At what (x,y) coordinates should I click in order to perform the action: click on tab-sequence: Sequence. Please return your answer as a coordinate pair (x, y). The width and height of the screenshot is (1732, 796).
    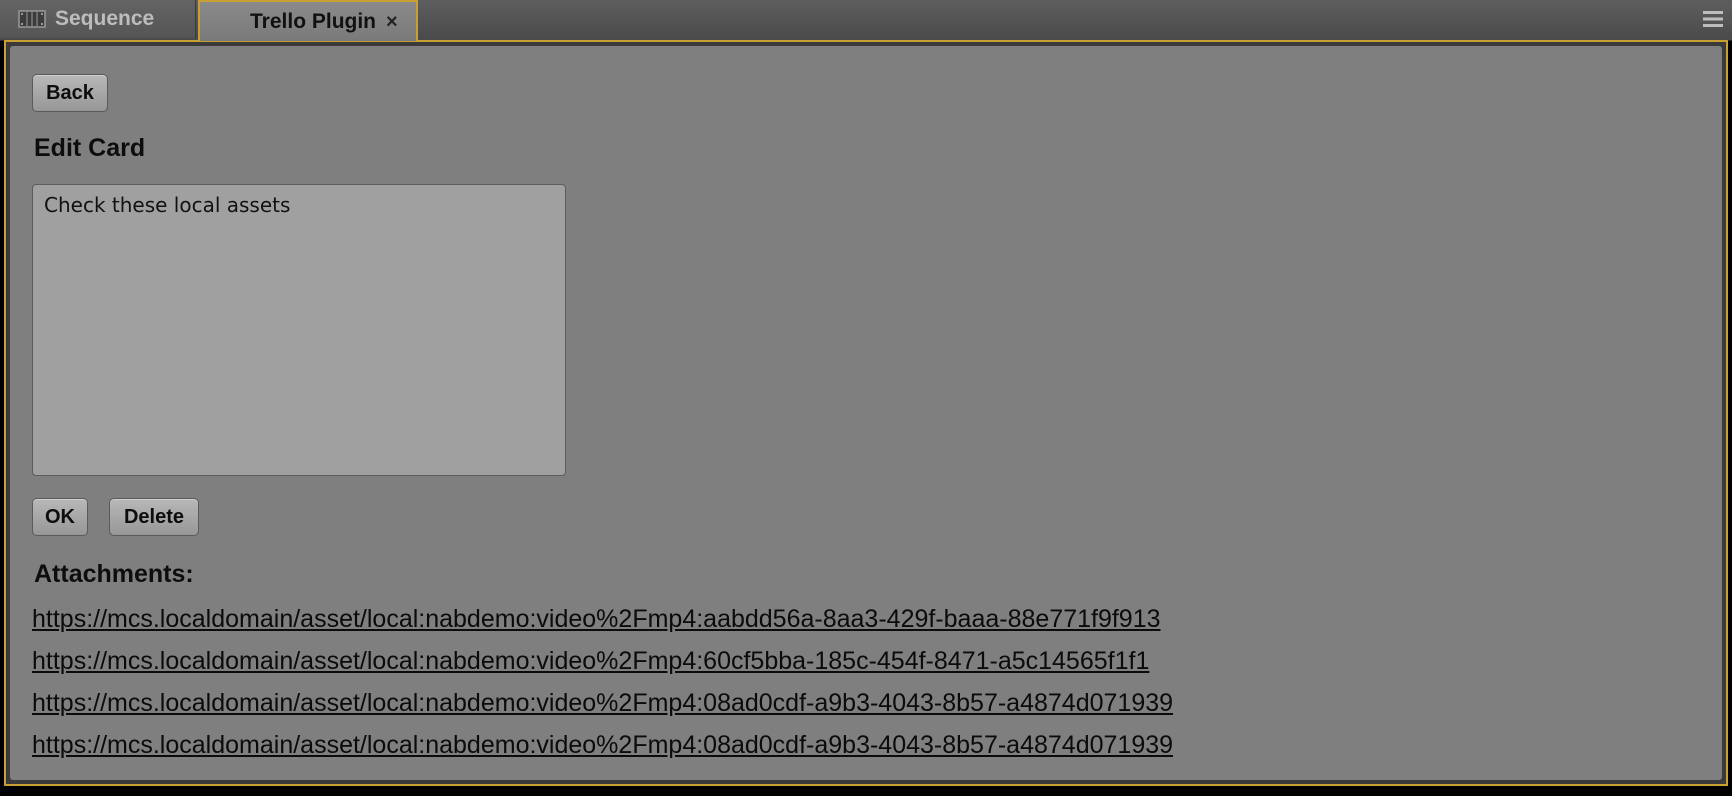
    Looking at the image, I should click on (98, 19).